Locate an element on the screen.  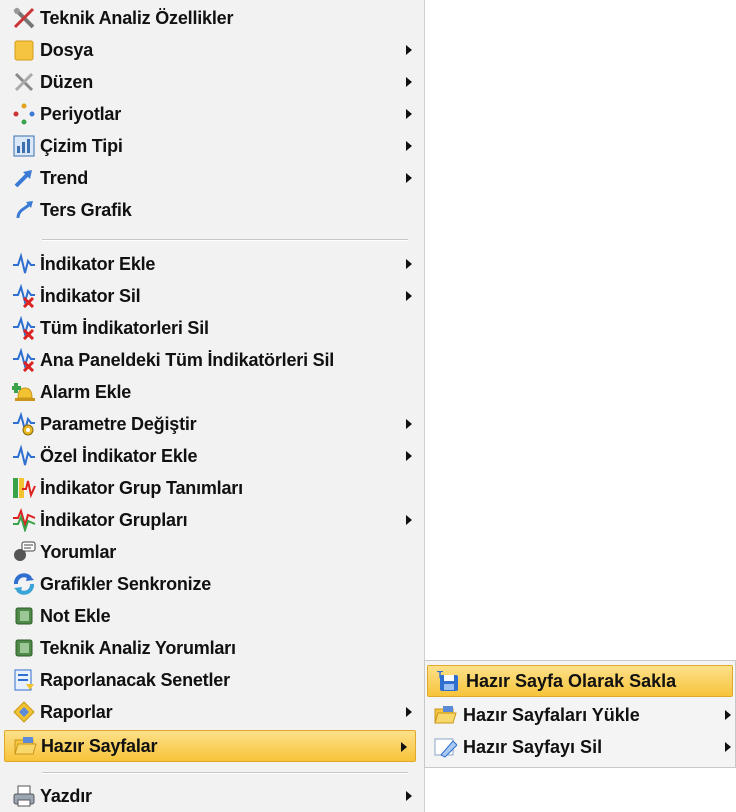
menu-item-duzen: Düzen is located at coordinates (212, 82).